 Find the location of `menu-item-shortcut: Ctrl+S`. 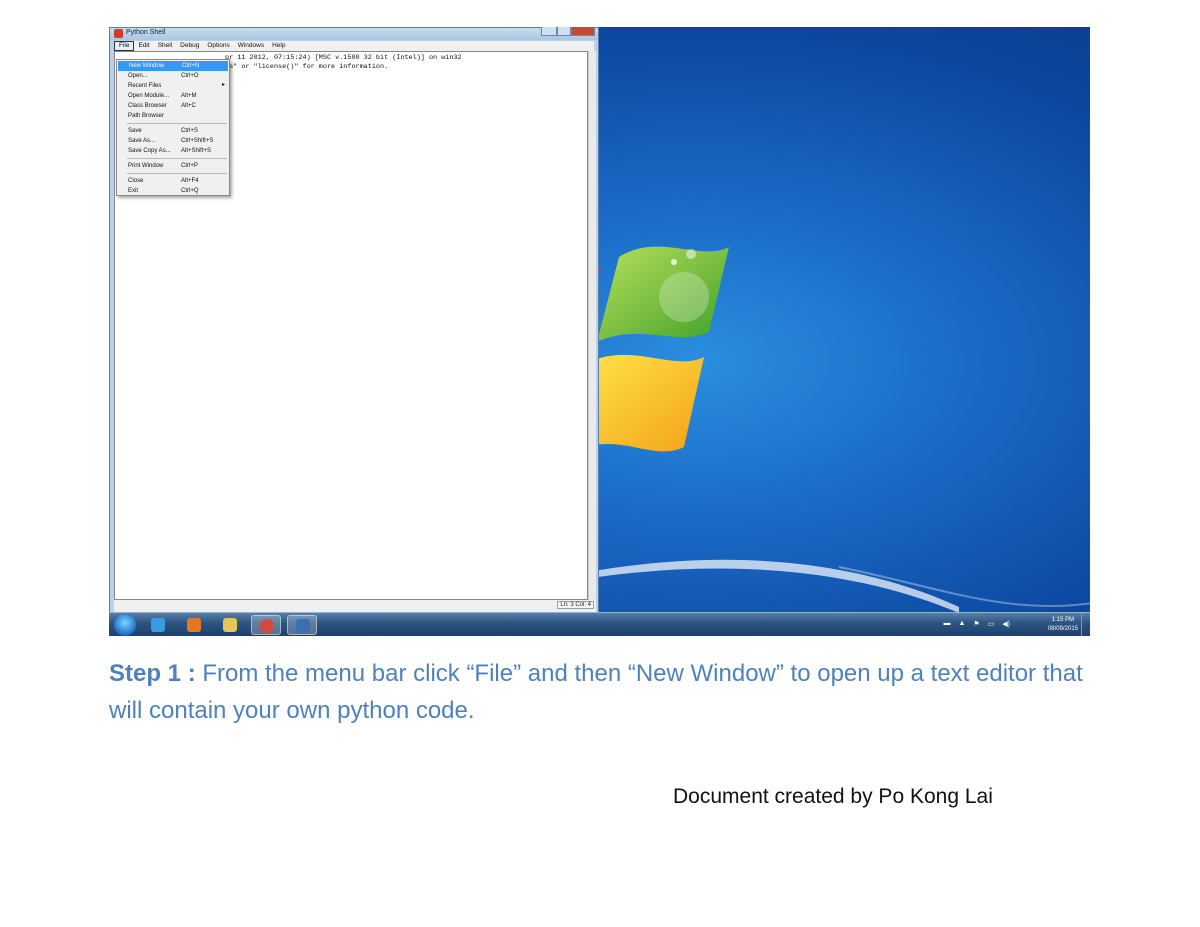

menu-item-shortcut: Ctrl+S is located at coordinates (189, 130).